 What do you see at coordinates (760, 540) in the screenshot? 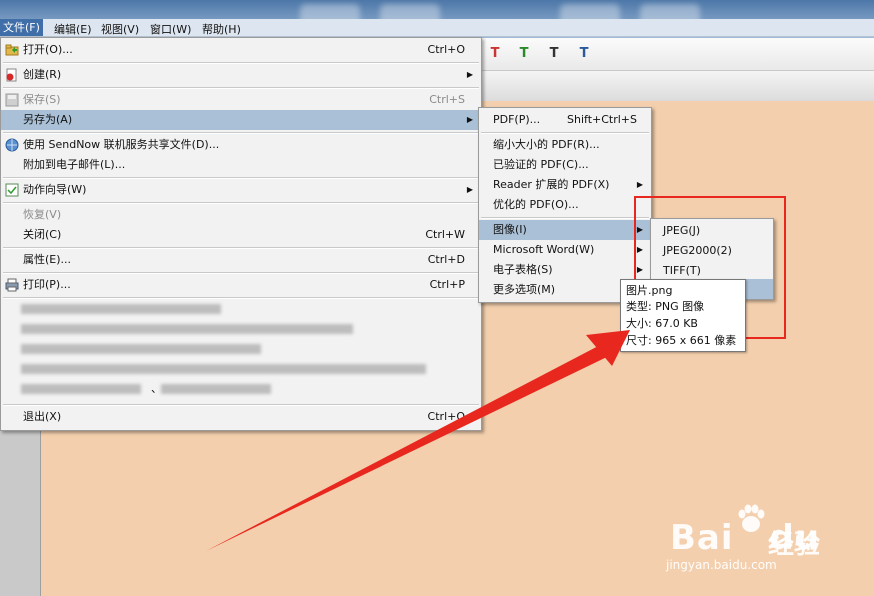
I see `baidu-jingyan-watermark: Bai du 经验 jingyan.baidu.com` at bounding box center [760, 540].